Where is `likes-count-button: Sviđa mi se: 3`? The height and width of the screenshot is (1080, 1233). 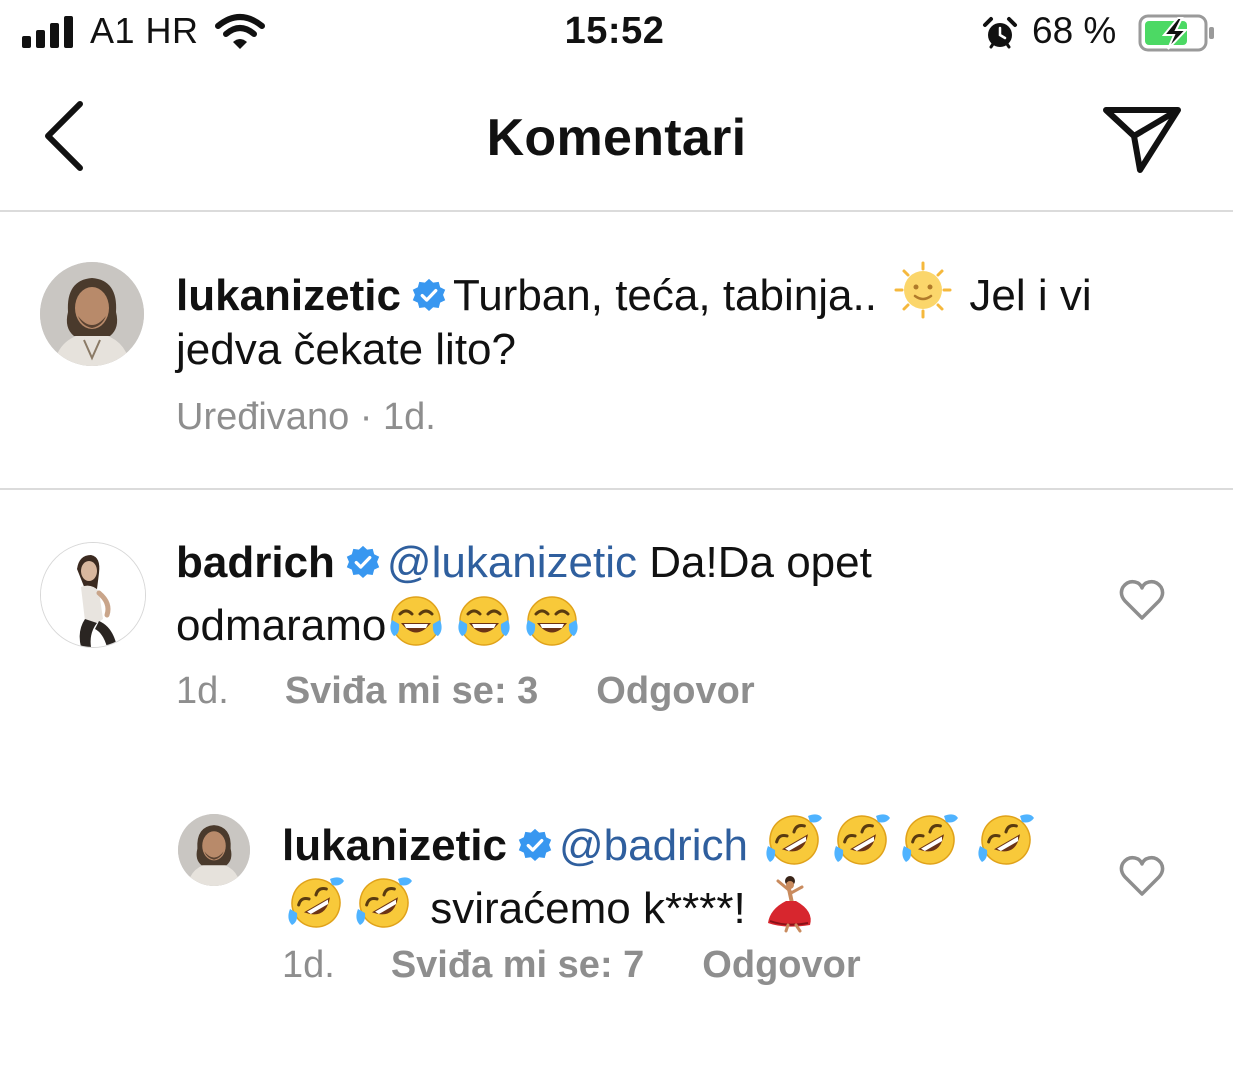 likes-count-button: Sviđa mi se: 3 is located at coordinates (411, 691).